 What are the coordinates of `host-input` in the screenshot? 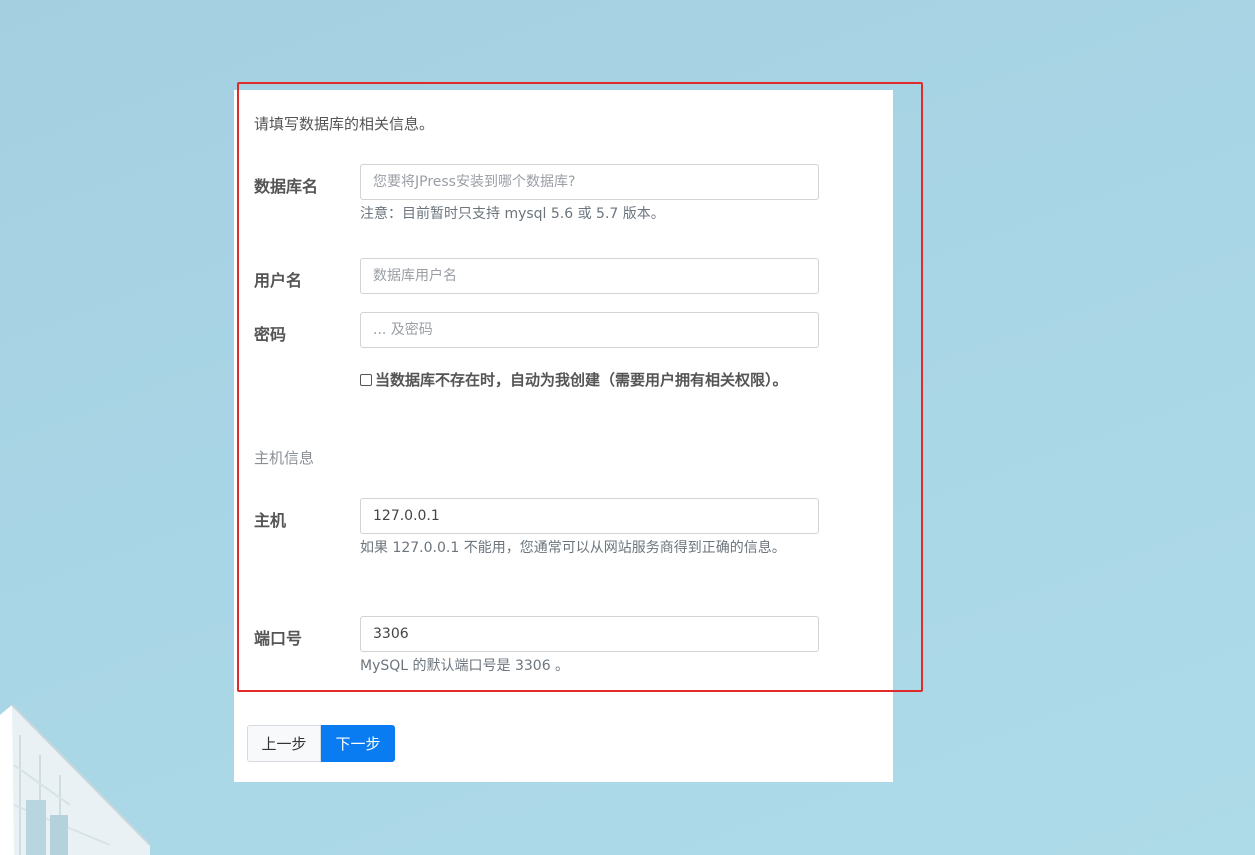 It's located at (589, 516).